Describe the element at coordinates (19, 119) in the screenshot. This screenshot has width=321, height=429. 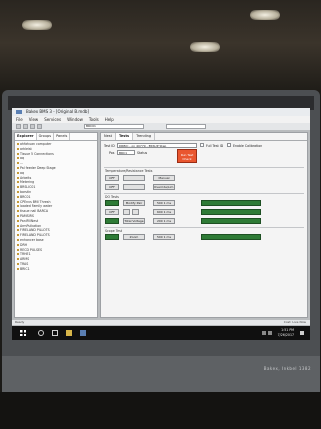
I see `menu-file: File` at that location.